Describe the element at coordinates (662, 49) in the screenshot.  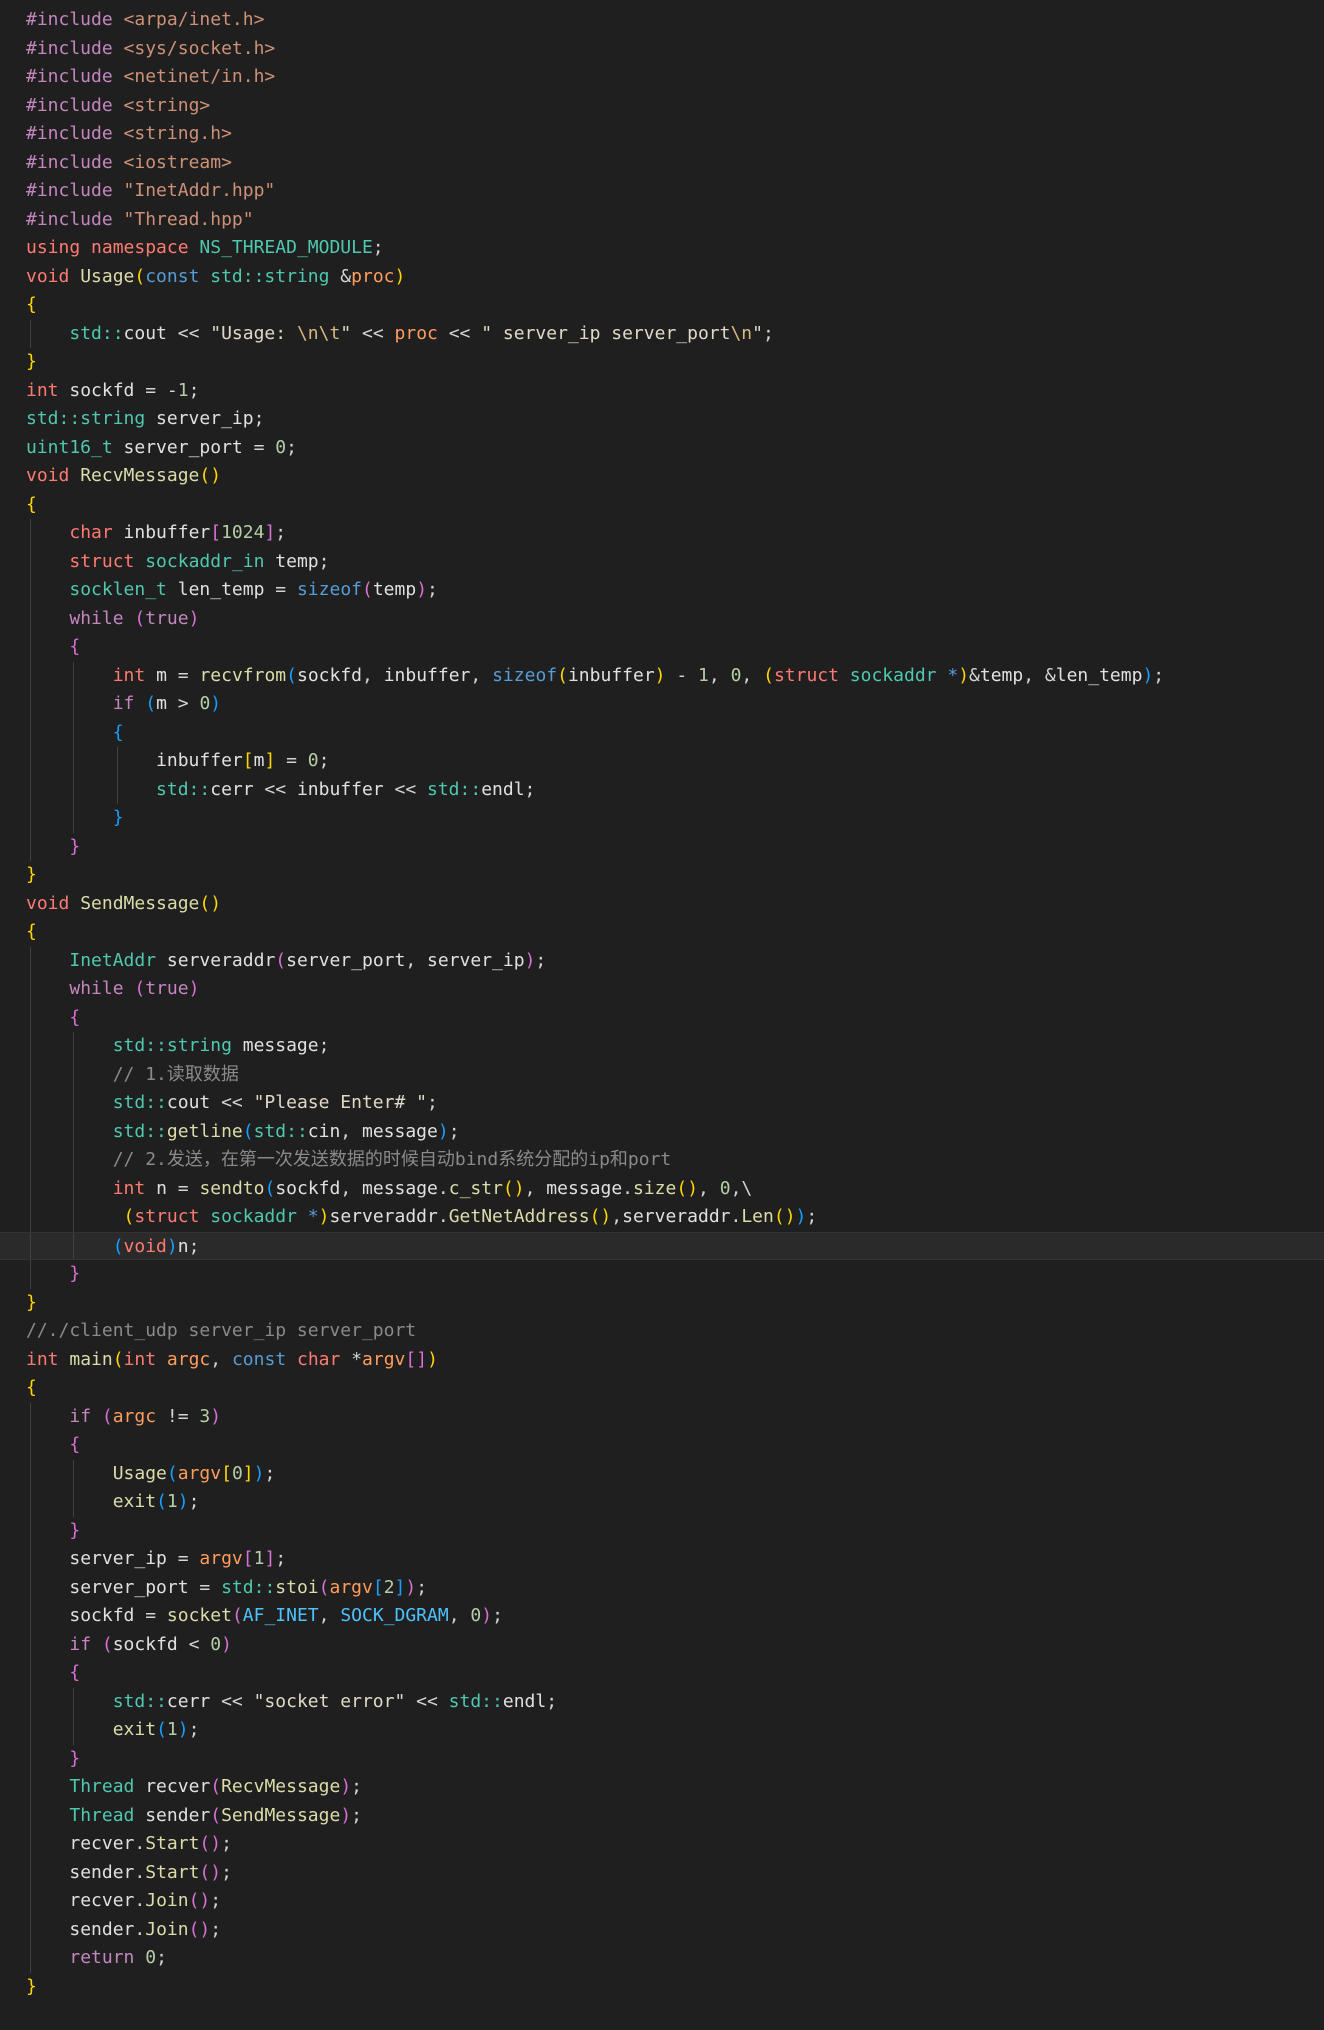
I see `code-line: #include <sys/socket.h>` at that location.